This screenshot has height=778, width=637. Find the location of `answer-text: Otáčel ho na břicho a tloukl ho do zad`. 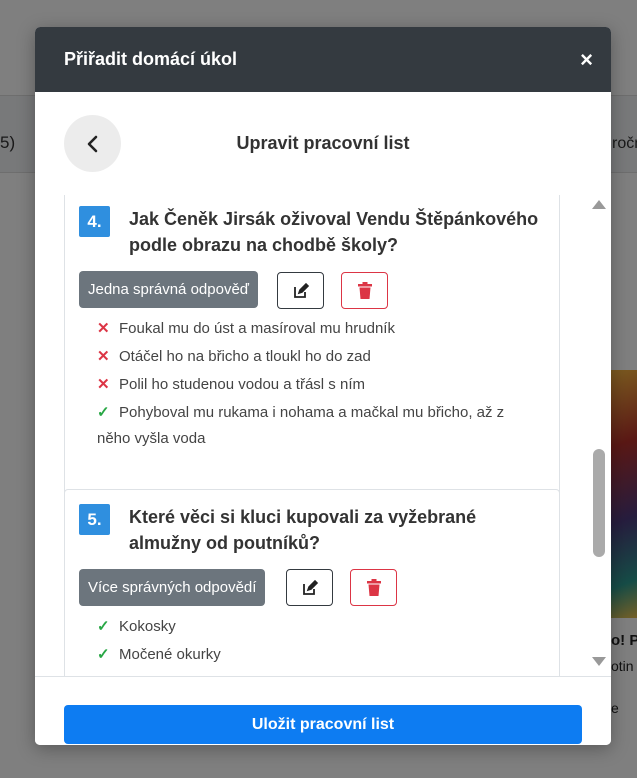

answer-text: Otáčel ho na břicho a tloukl ho do zad is located at coordinates (245, 356).